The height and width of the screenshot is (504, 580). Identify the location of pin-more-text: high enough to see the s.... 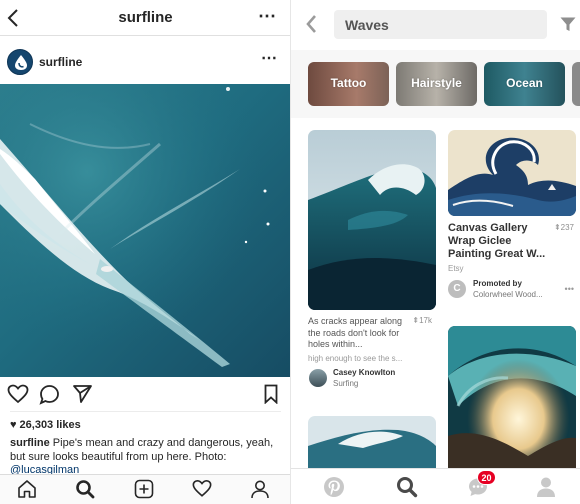
(355, 358).